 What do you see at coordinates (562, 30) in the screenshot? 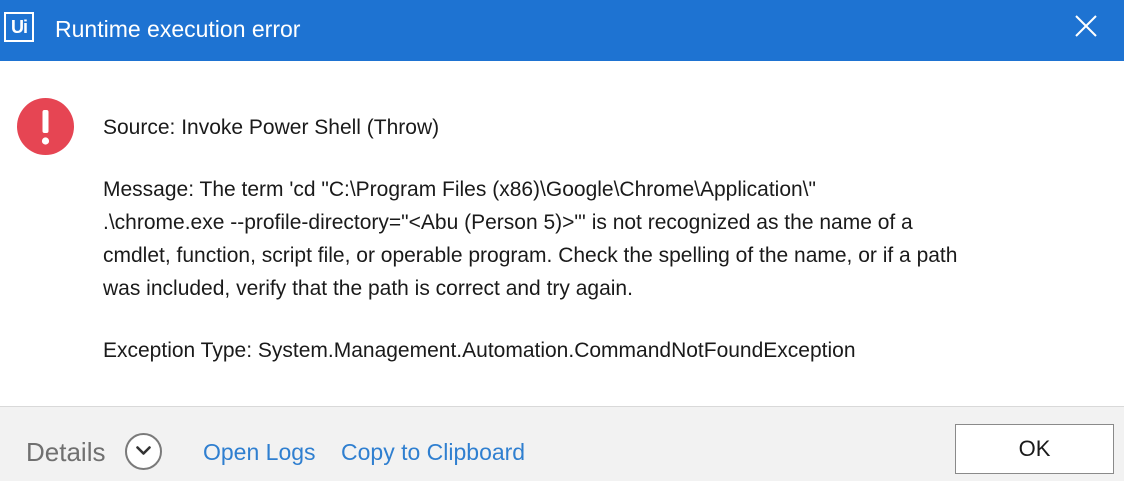
I see `title-bar: Ui Runtime execution error` at bounding box center [562, 30].